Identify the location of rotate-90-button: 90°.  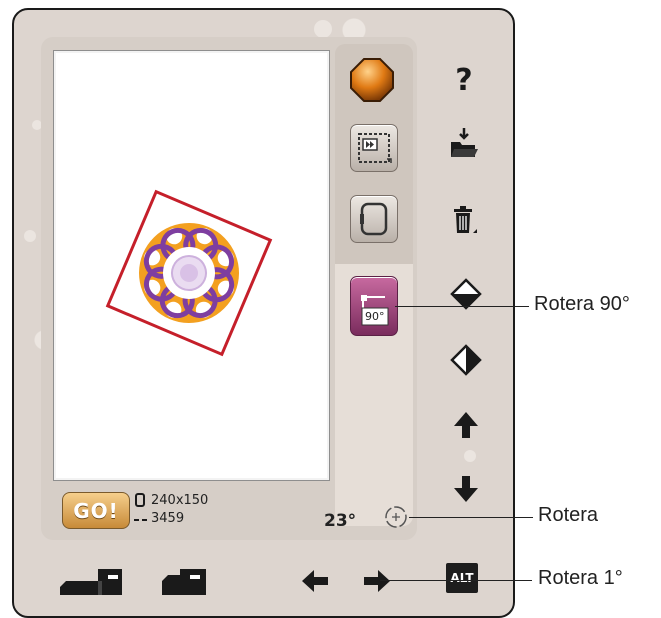
(374, 306).